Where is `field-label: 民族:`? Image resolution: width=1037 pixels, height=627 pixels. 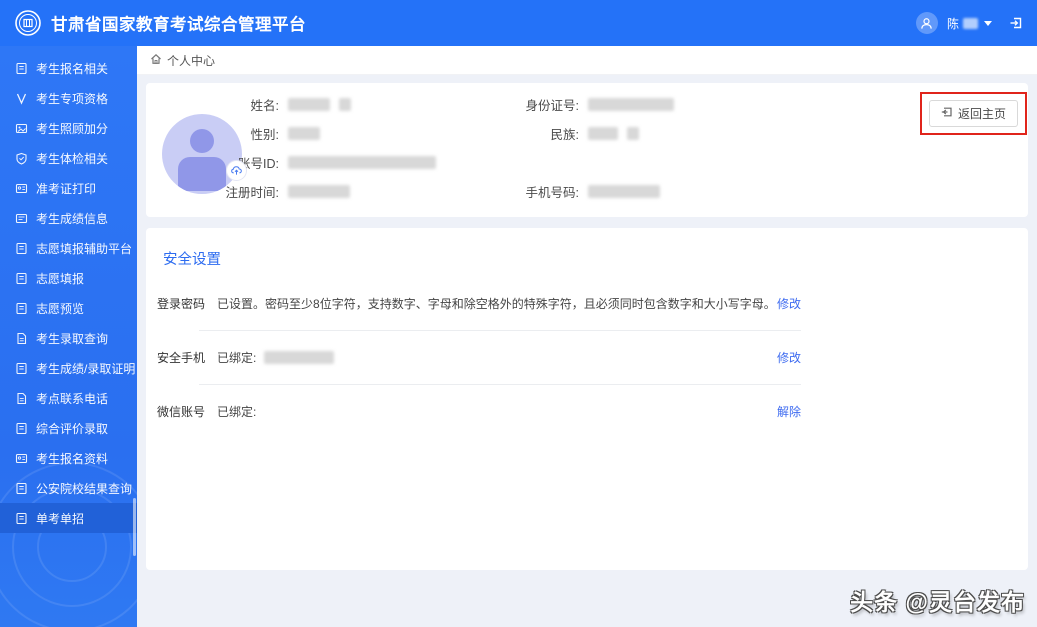
field-label: 民族: is located at coordinates (564, 135).